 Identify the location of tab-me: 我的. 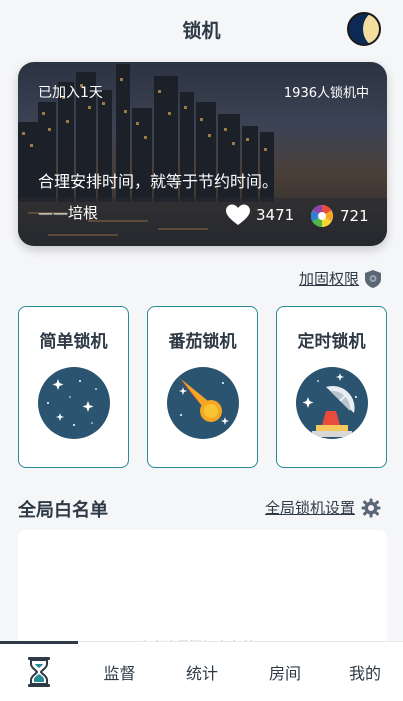
(365, 671).